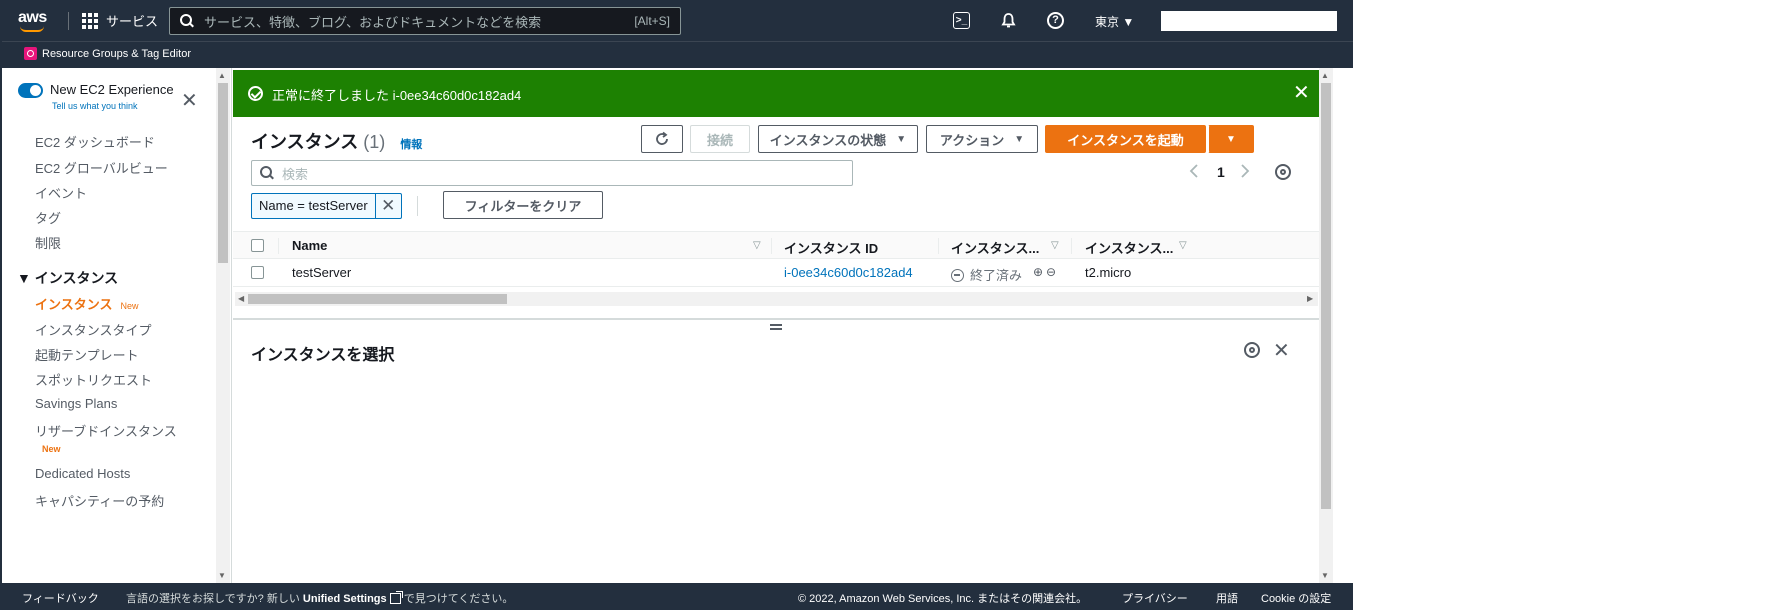 Image resolution: width=1777 pixels, height=610 pixels. What do you see at coordinates (397, 95) in the screenshot?
I see `flash-message: 正常に終了しました i-0ee34c60d0c182ad4` at bounding box center [397, 95].